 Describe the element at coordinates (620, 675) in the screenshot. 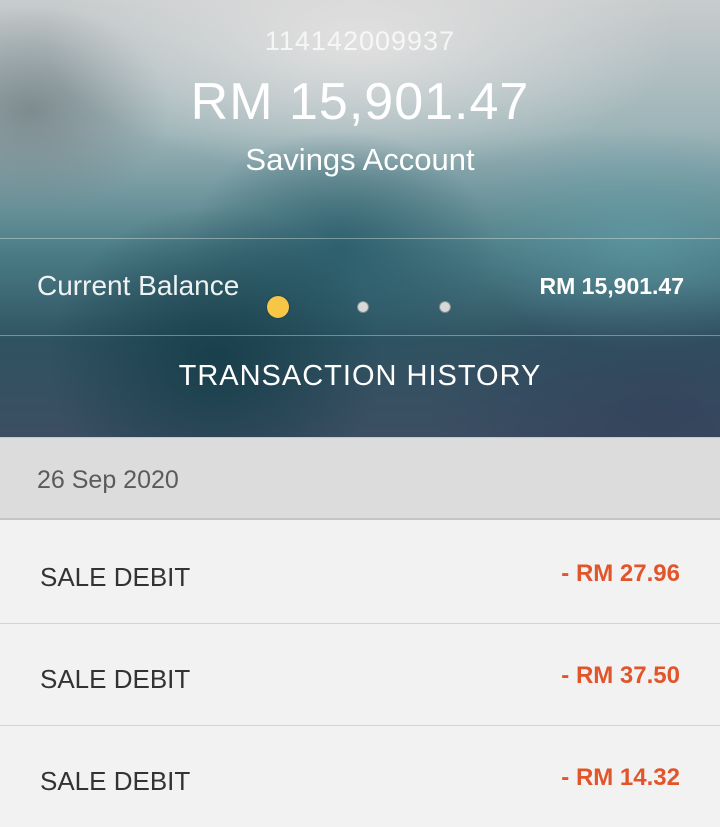

I see `transaction-amount: - RM 37.50` at that location.